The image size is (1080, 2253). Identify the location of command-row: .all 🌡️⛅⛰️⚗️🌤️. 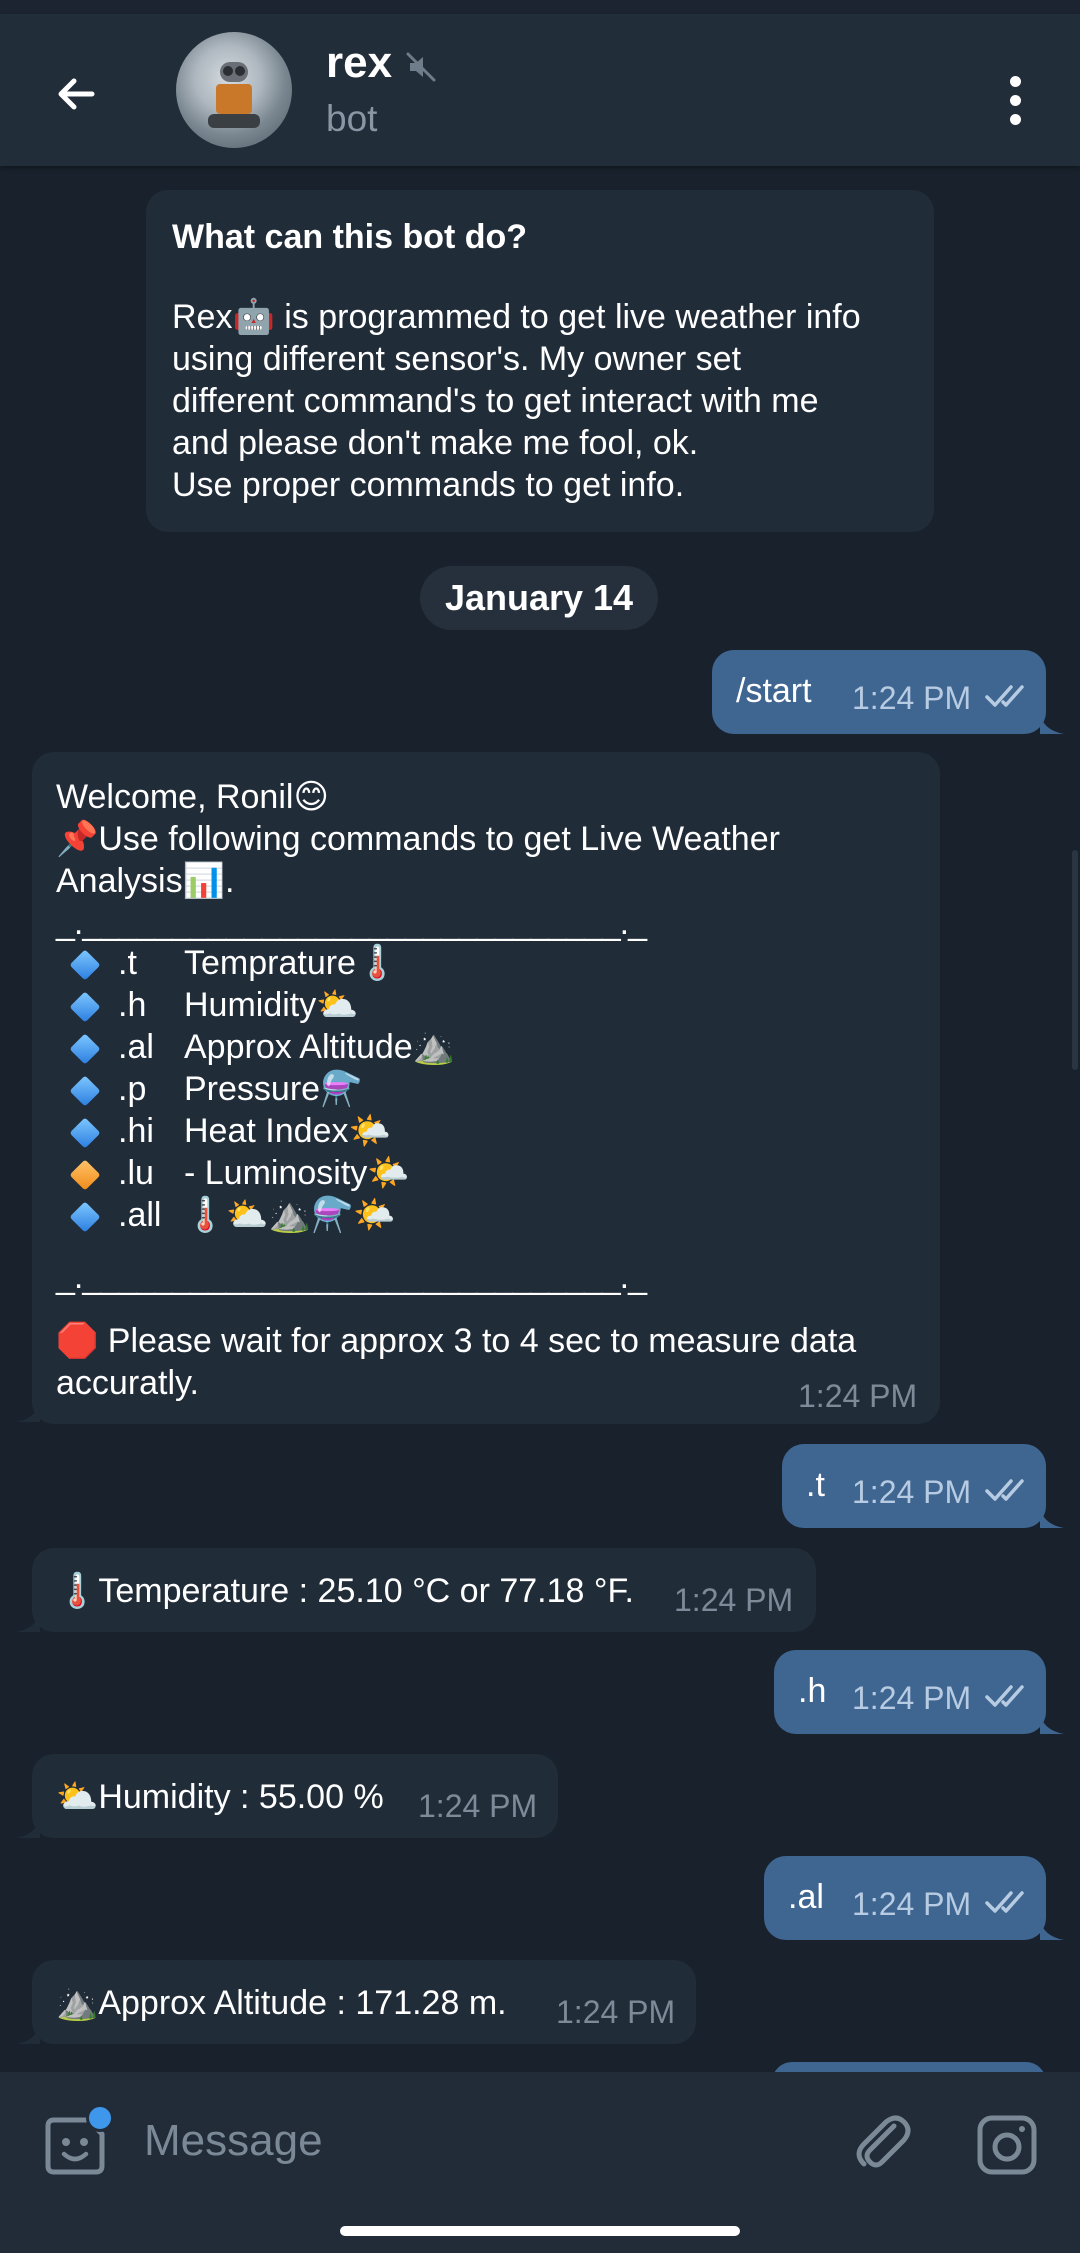
(255, 1215).